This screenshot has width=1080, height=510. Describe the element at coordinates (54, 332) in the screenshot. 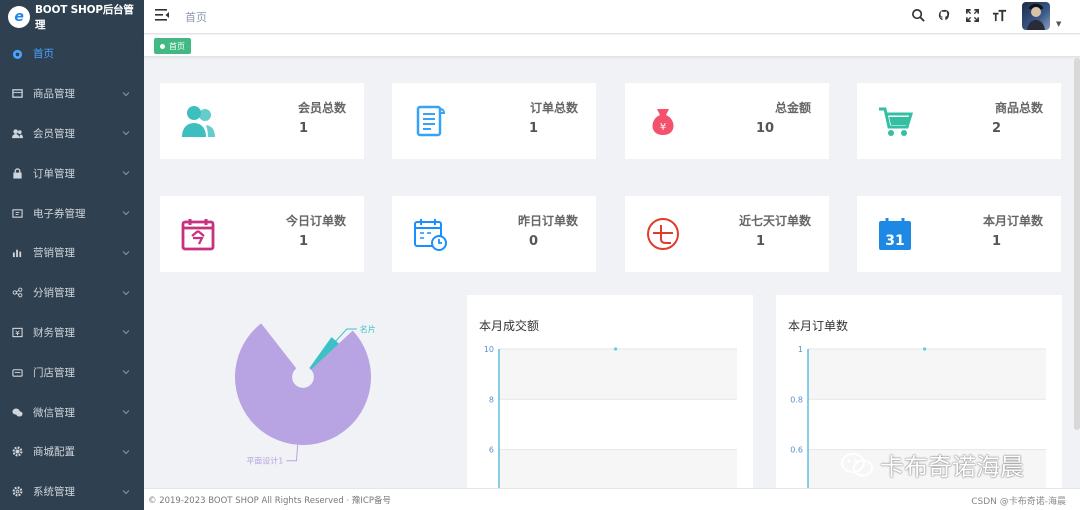

I see `sidebar-item-label: 财务管理` at that location.